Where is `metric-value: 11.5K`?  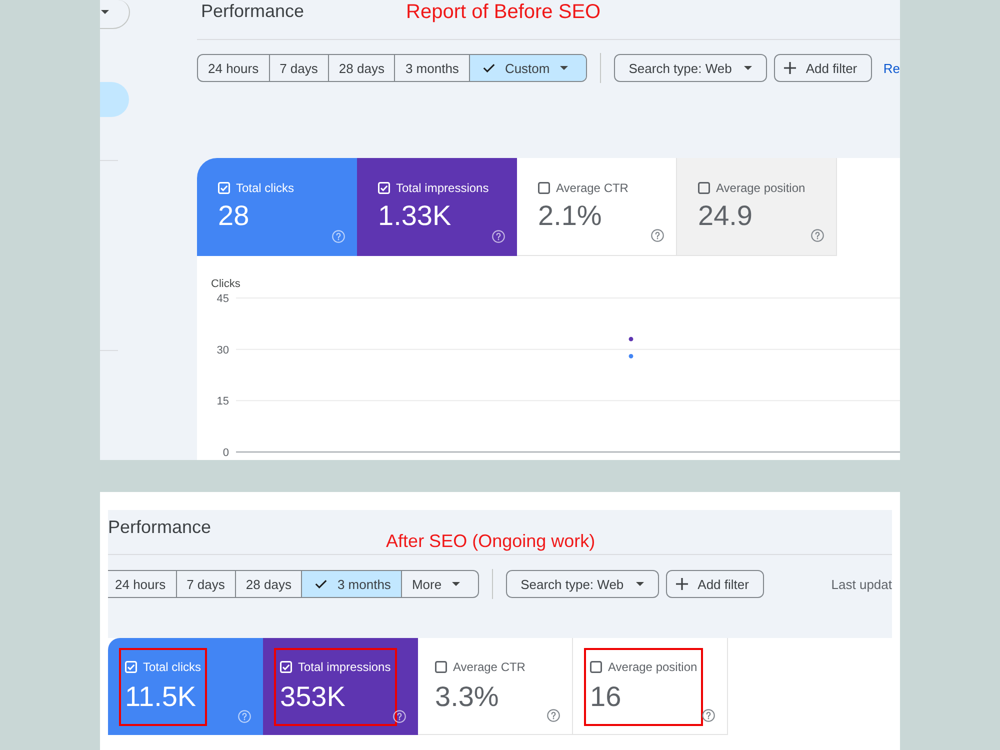
metric-value: 11.5K is located at coordinates (161, 697).